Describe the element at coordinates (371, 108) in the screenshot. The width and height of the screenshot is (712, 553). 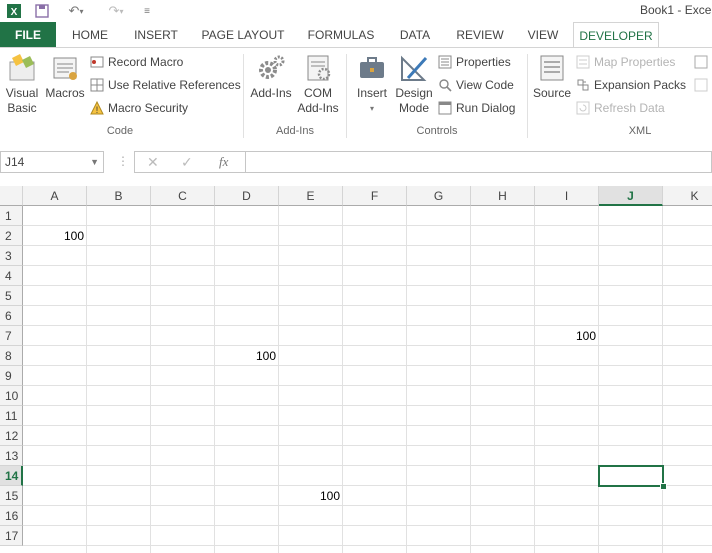
I see `chevron-down-icon: ▾` at that location.